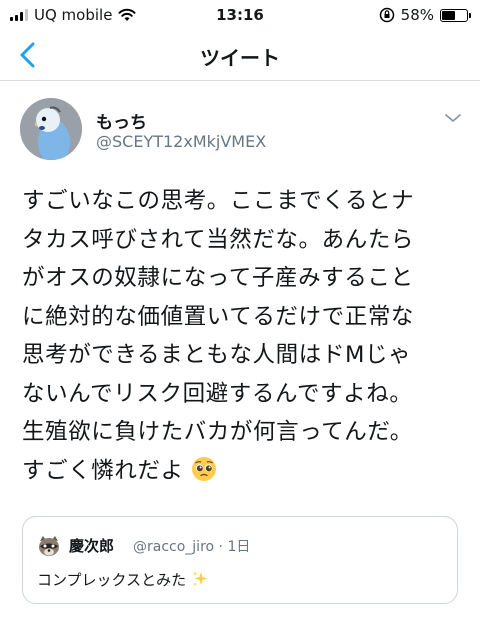  I want to click on quoted-tweet-card: 慶次郎 @racco_jiro · 1日 コンプレックスとみた, so click(240, 560).